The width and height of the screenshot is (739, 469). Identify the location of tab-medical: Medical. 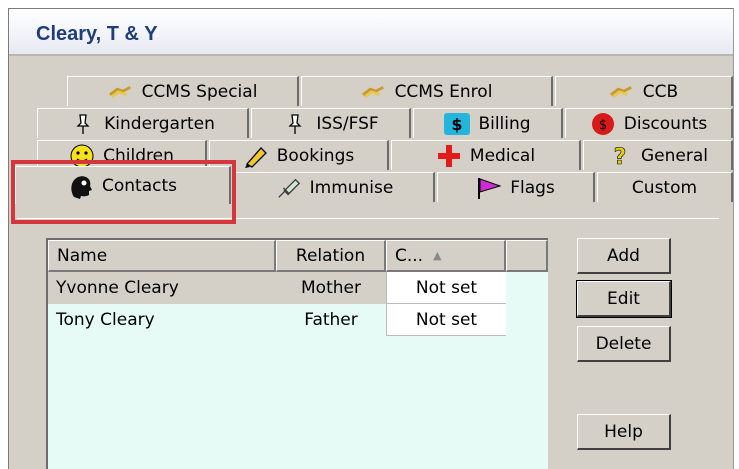
(486, 155).